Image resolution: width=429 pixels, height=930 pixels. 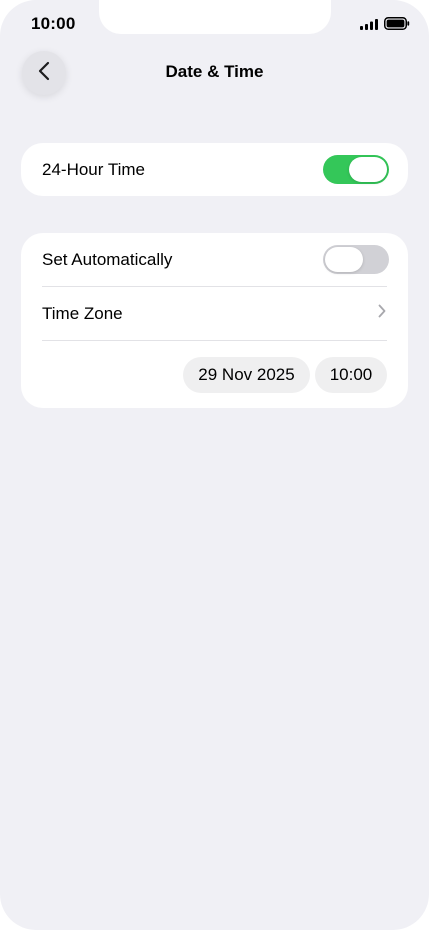 I want to click on divider, so click(x=214, y=340).